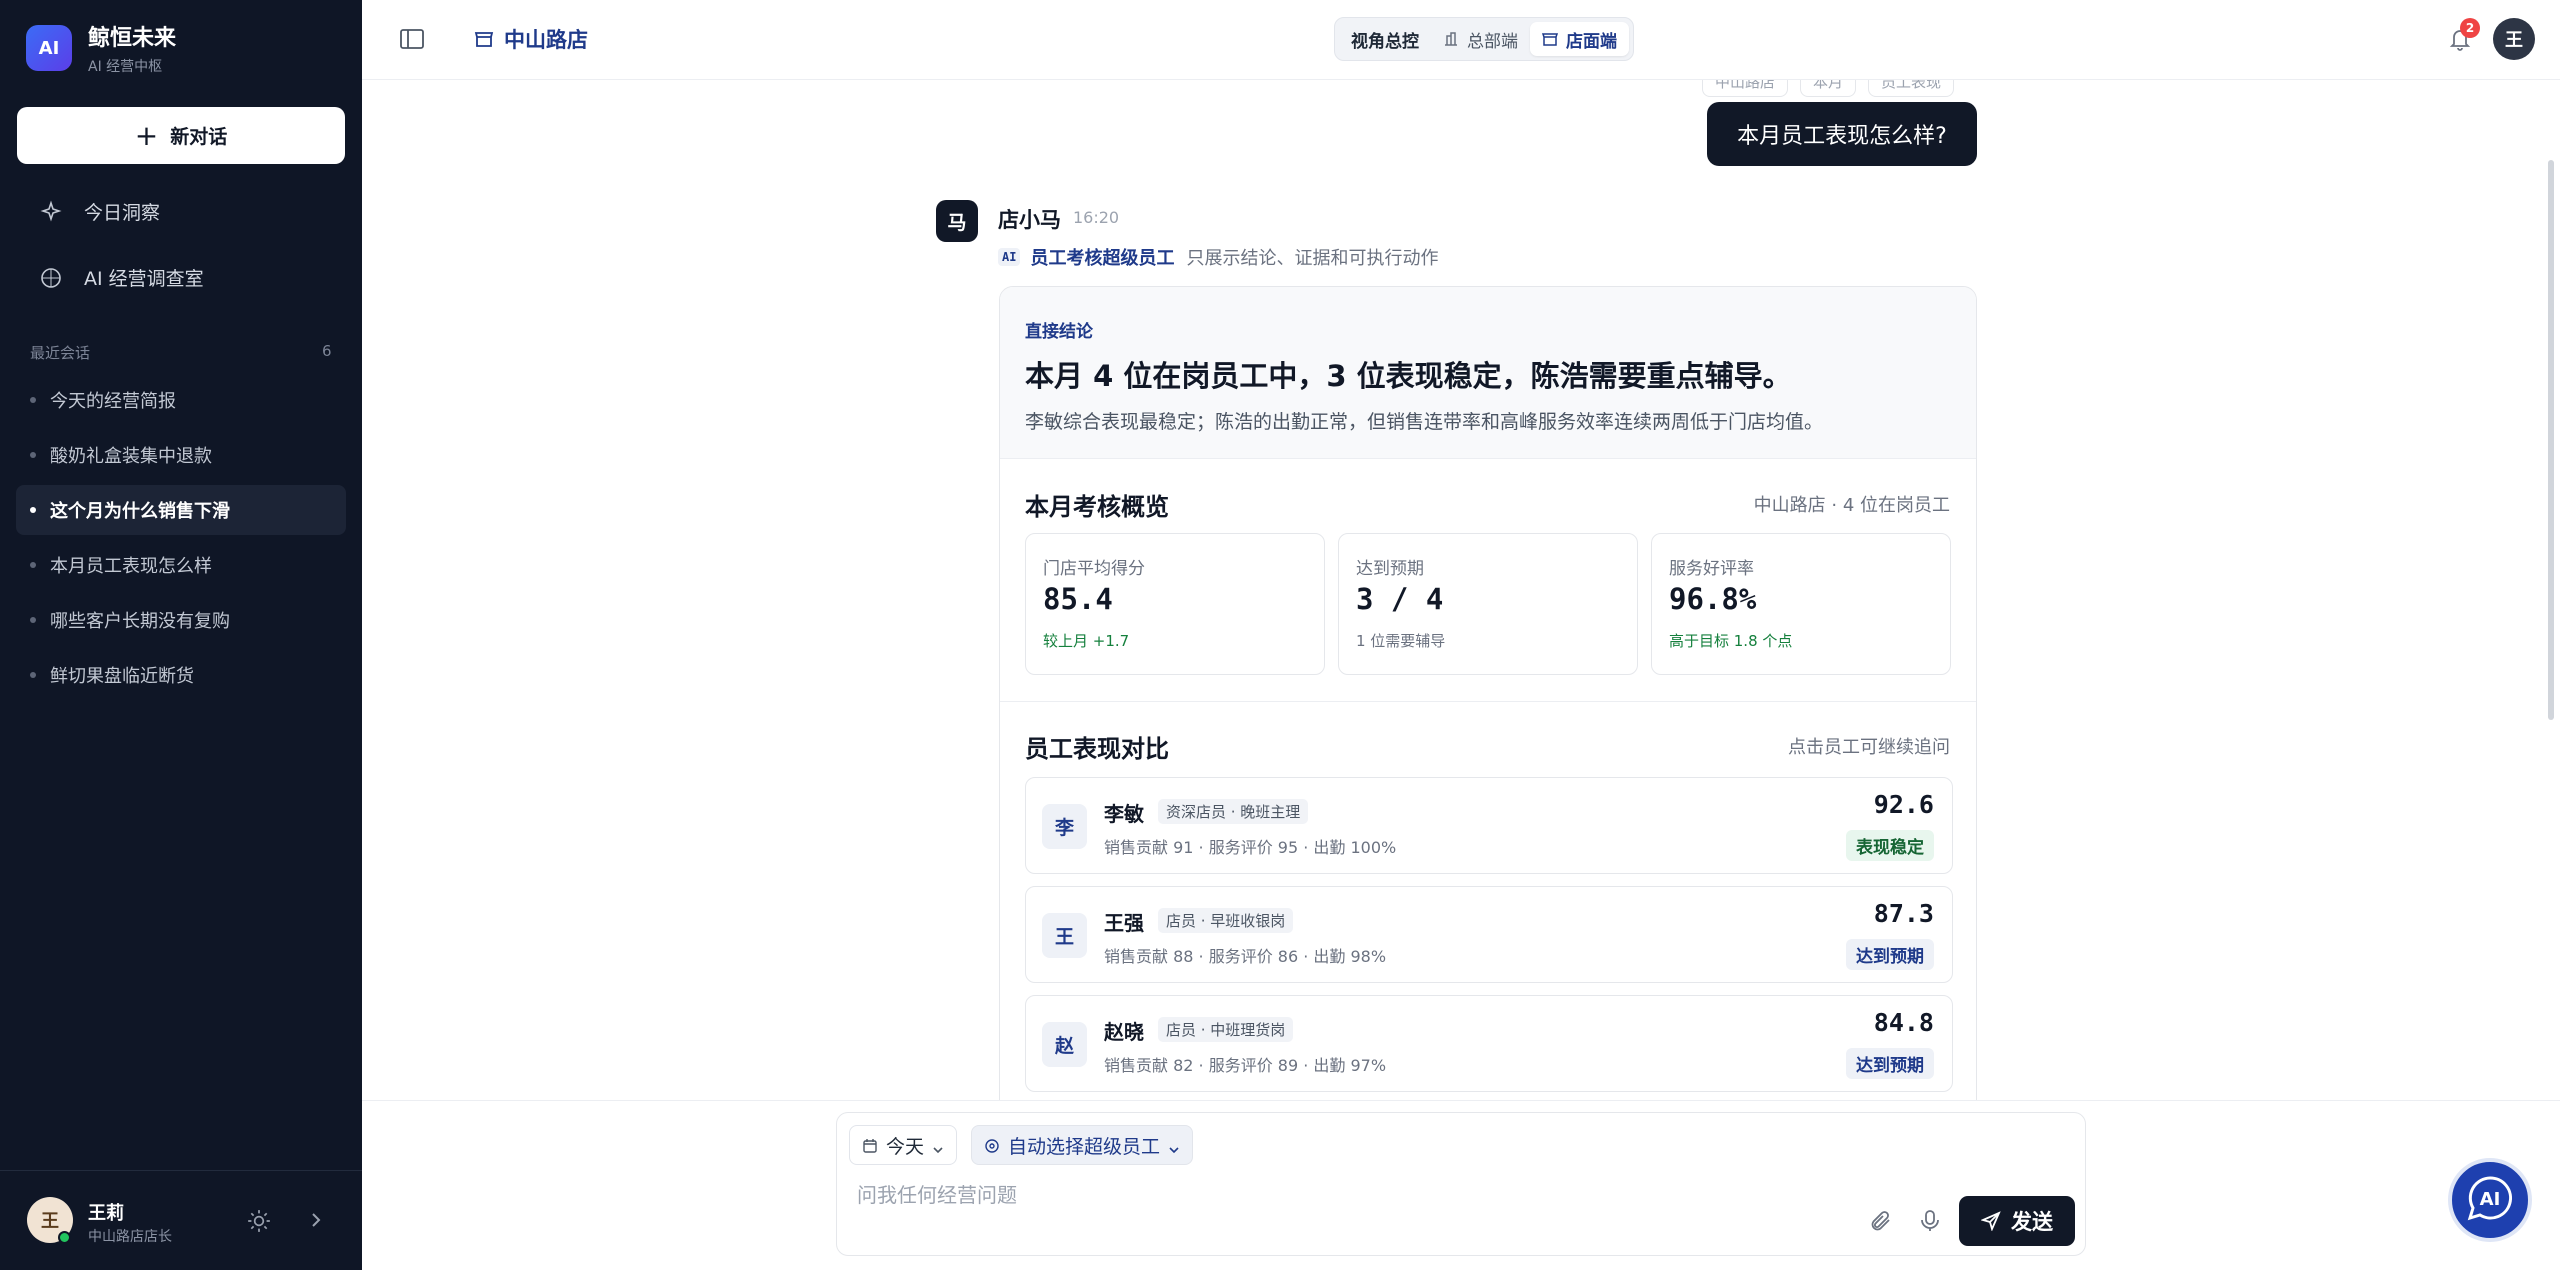 This screenshot has width=2560, height=1270. What do you see at coordinates (327, 351) in the screenshot?
I see `recent-count: 6` at bounding box center [327, 351].